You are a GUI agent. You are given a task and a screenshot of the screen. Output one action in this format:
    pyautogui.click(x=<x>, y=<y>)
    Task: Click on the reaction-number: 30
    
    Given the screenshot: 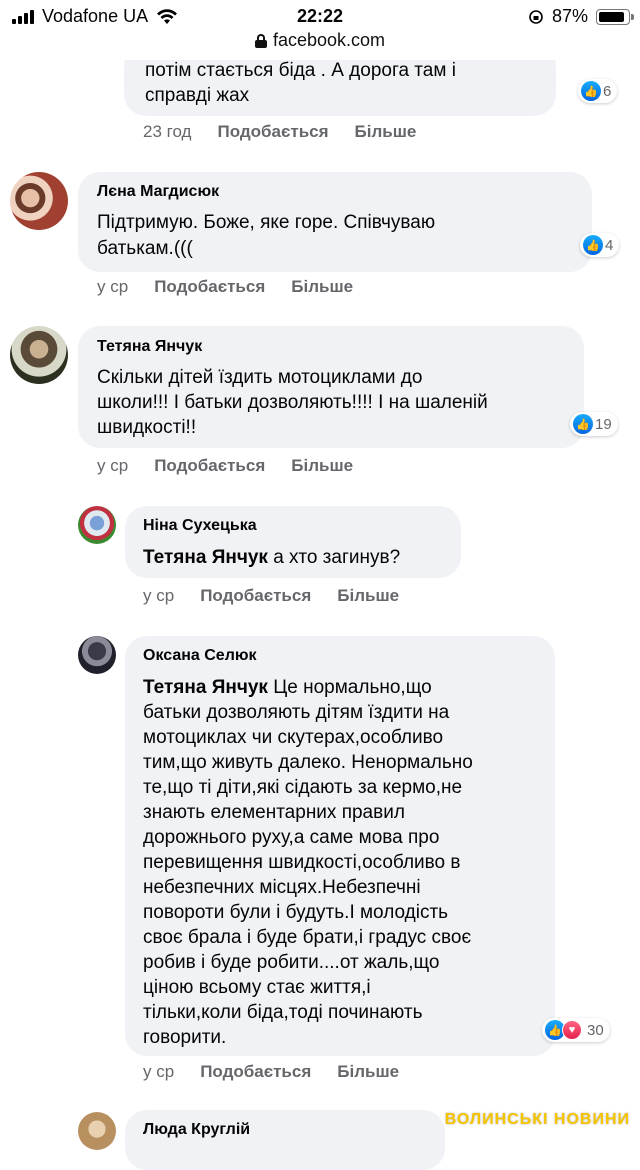 What is the action you would take?
    pyautogui.click(x=595, y=1030)
    